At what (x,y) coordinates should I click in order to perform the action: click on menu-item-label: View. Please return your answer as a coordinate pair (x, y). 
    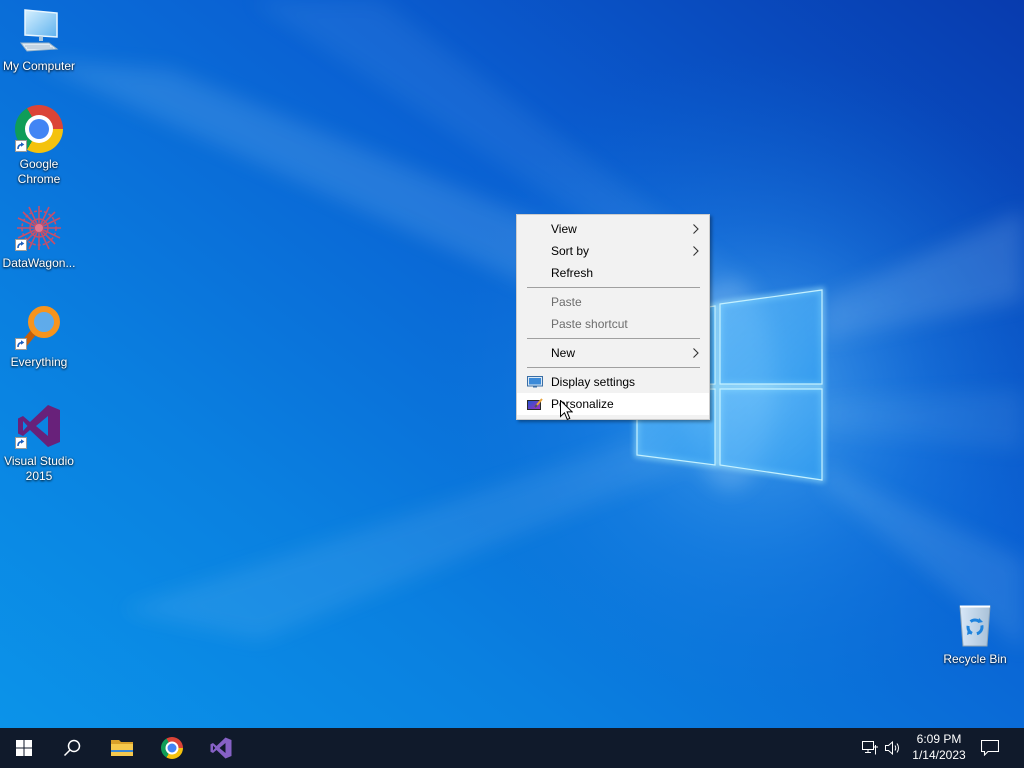
    Looking at the image, I should click on (564, 229).